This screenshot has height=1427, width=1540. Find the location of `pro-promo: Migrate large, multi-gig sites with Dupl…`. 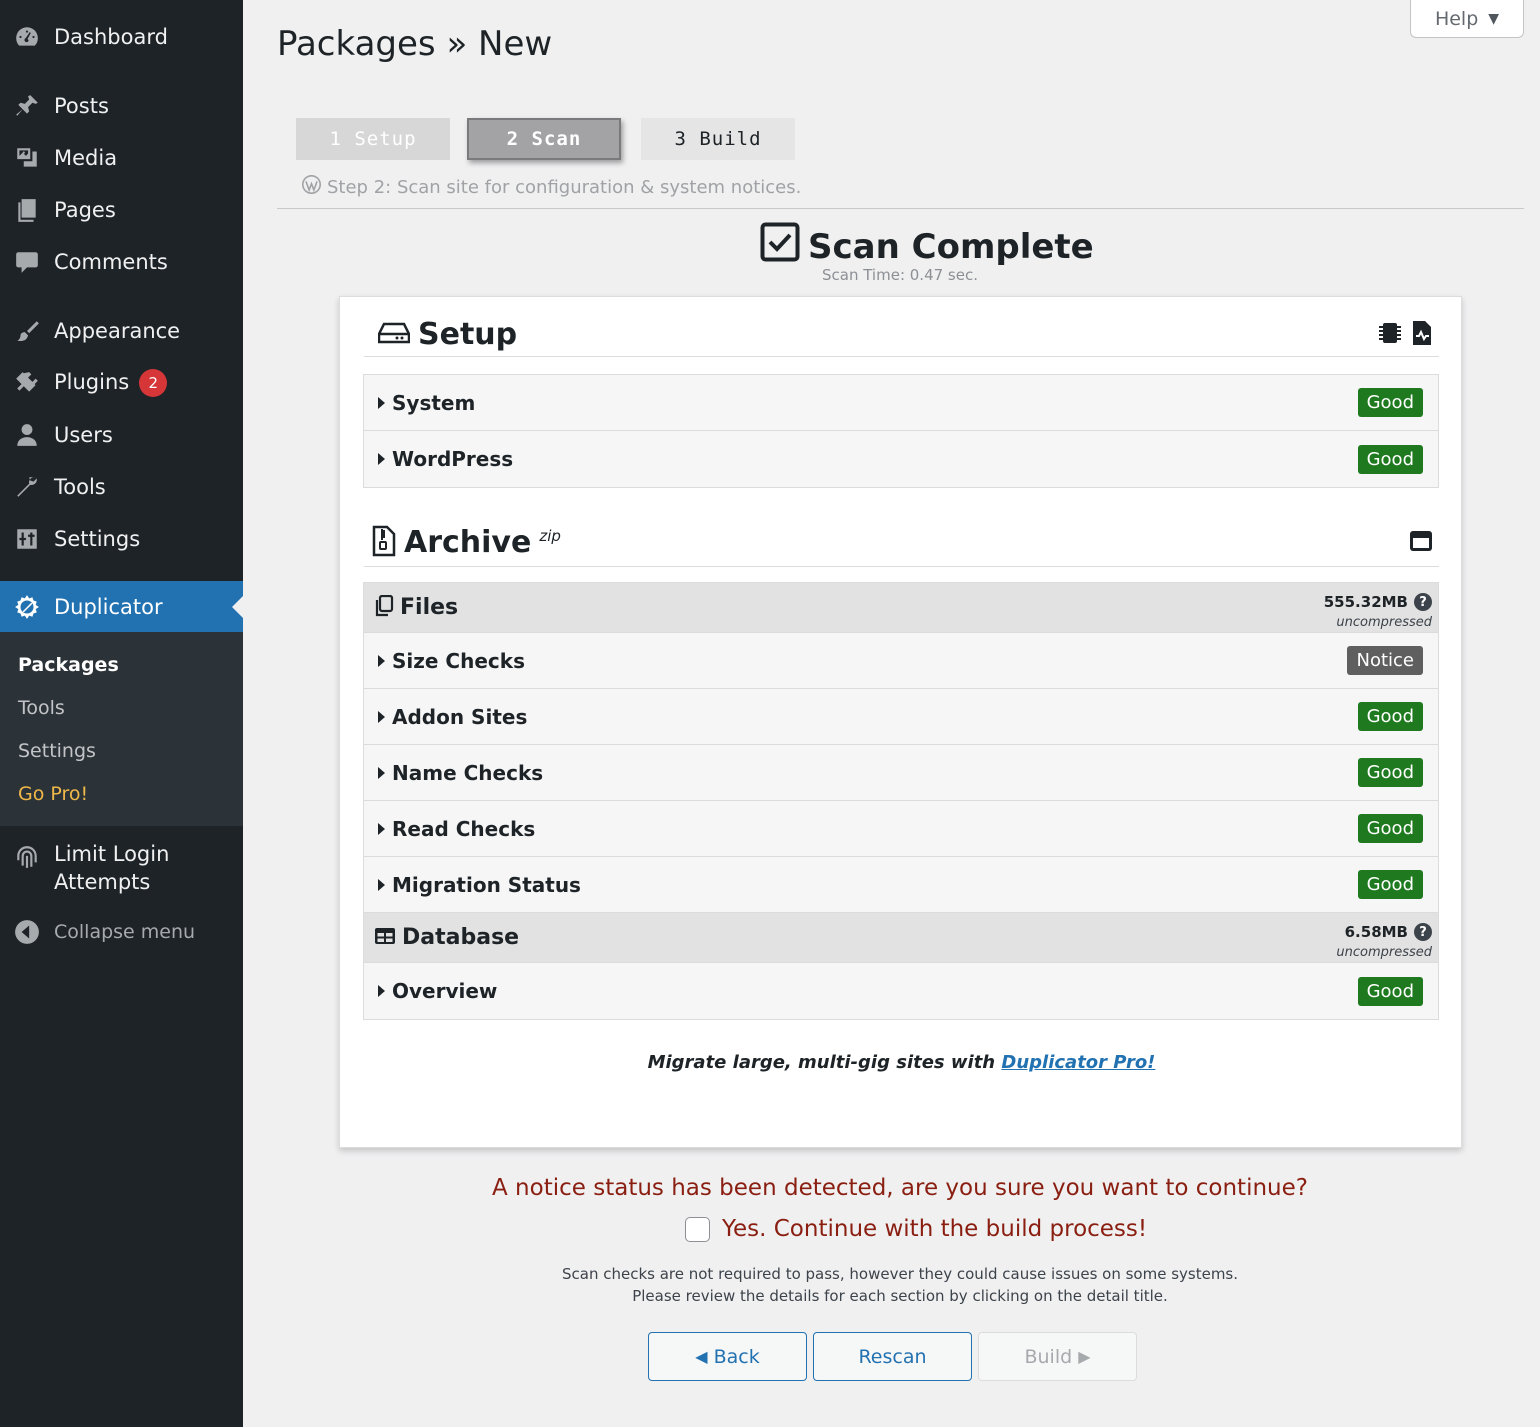

pro-promo: Migrate large, multi-gig sites with Dupl… is located at coordinates (901, 1062).